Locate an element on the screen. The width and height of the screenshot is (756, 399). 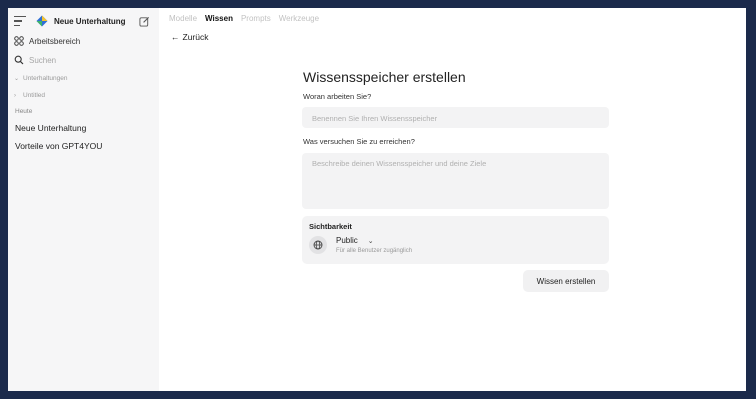
create-knowledge-button: Wissen erstellen is located at coordinates (566, 281).